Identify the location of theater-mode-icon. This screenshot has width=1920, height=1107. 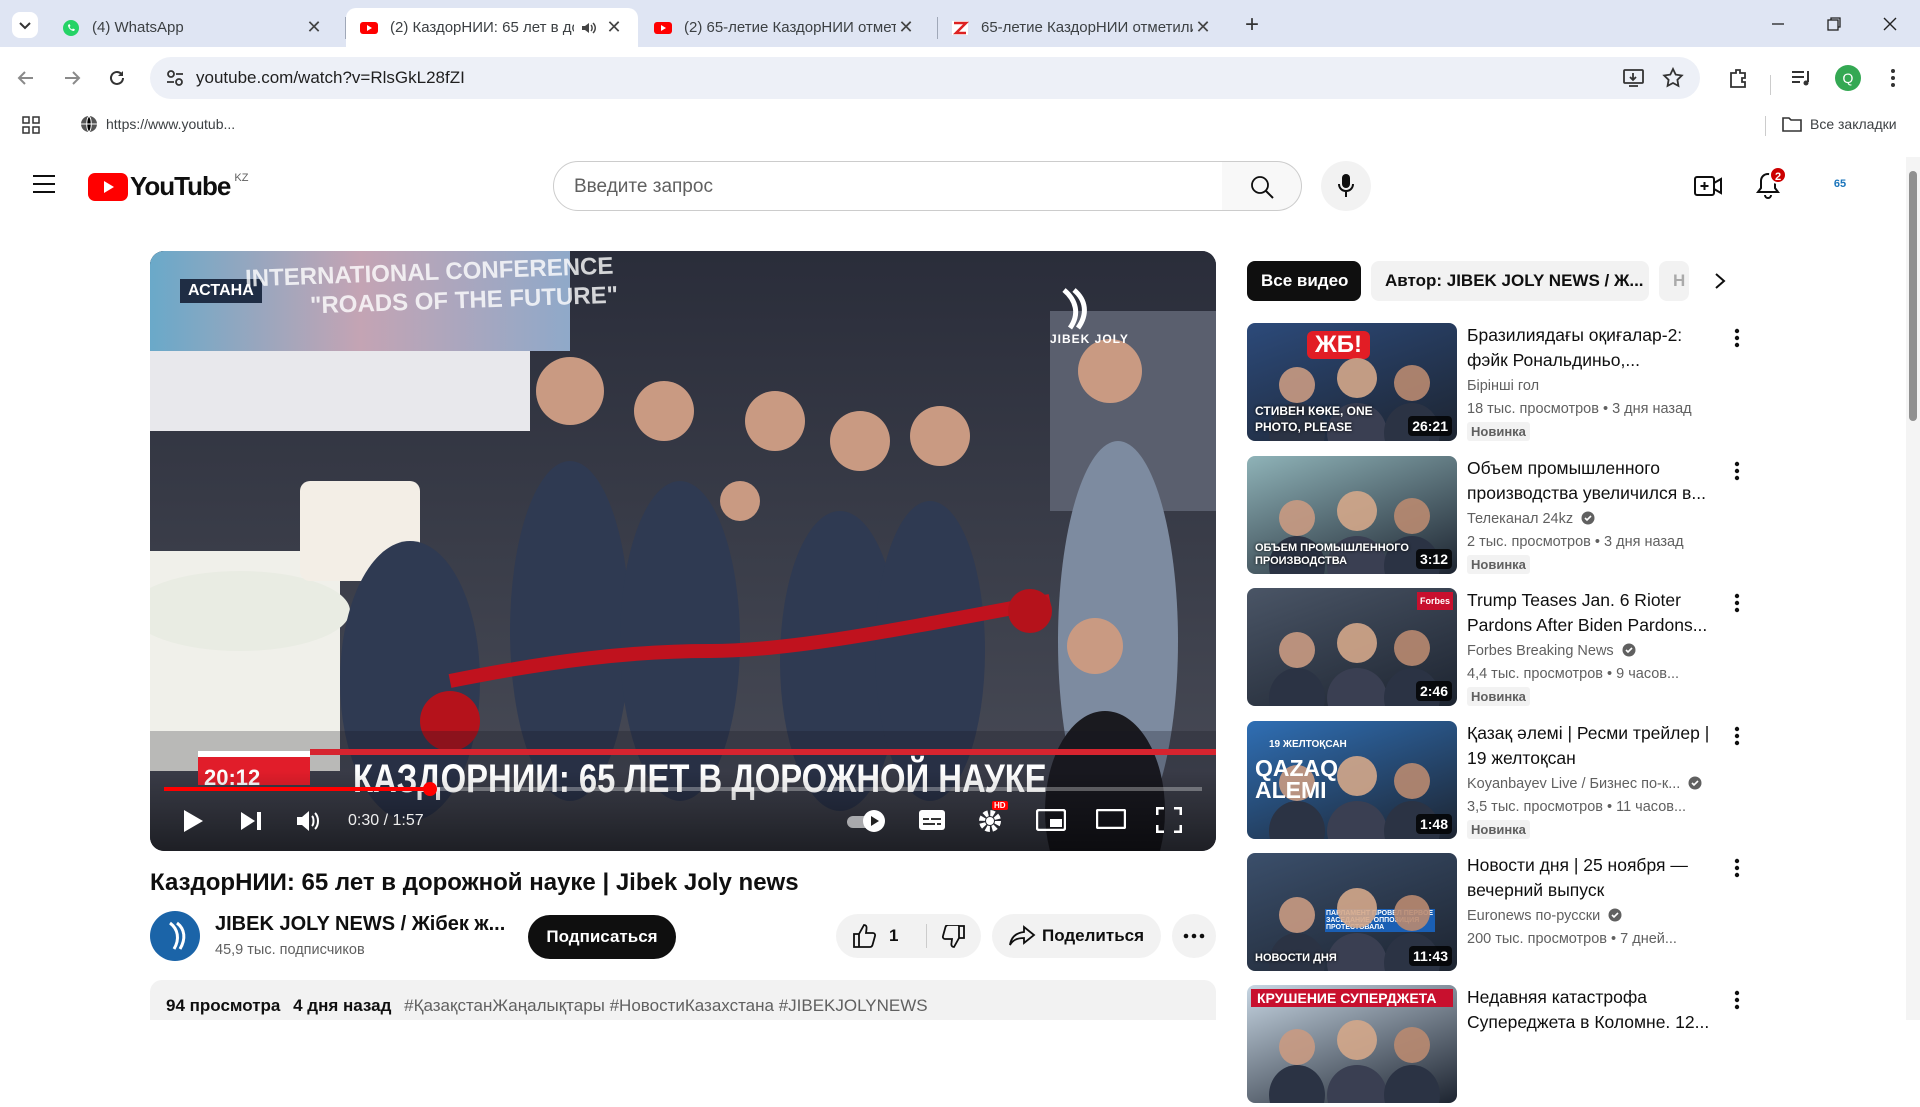
(1111, 819).